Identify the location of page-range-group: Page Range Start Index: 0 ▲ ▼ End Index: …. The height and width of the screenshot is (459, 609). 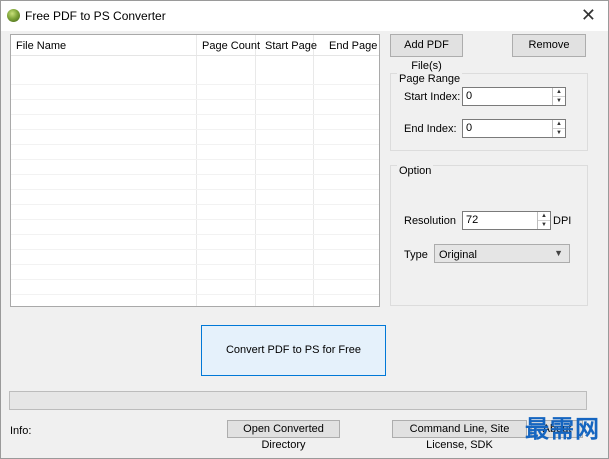
(489, 112).